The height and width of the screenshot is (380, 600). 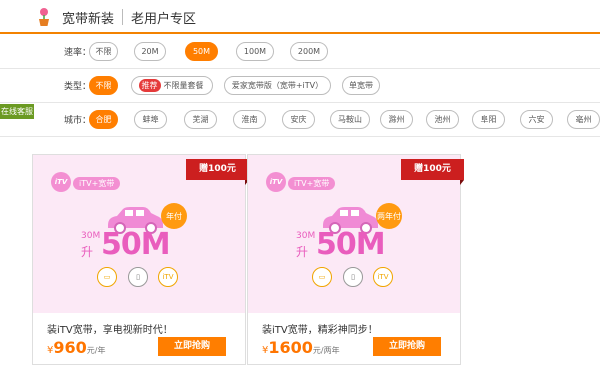 I want to click on speed-option-200m: 200M, so click(x=309, y=51).